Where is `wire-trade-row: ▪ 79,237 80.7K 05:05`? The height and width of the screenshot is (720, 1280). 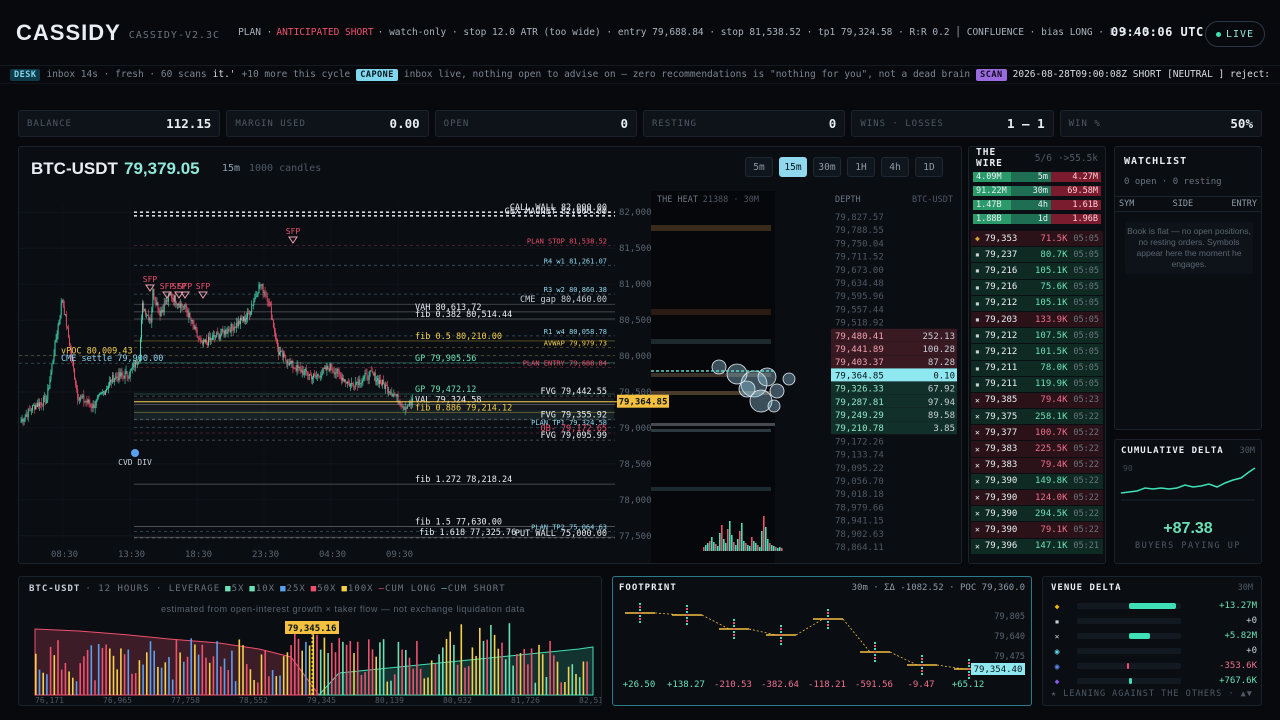 wire-trade-row: ▪ 79,237 80.7K 05:05 is located at coordinates (1037, 255).